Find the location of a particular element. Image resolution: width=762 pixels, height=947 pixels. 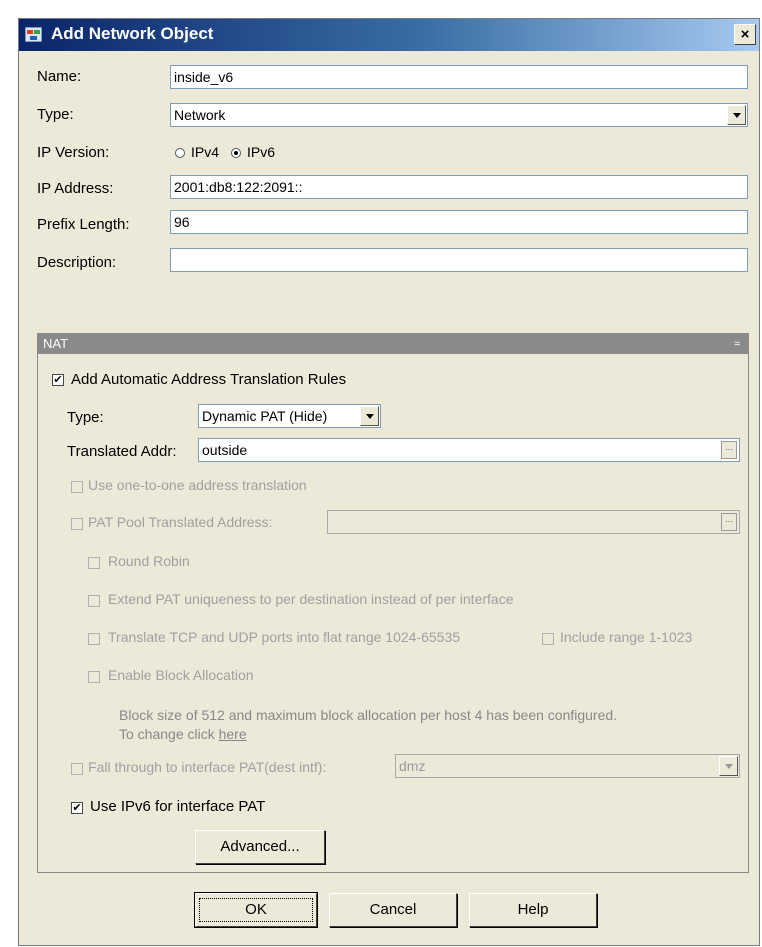

pat-pool-label: PAT Pool Translated Address: is located at coordinates (180, 522).